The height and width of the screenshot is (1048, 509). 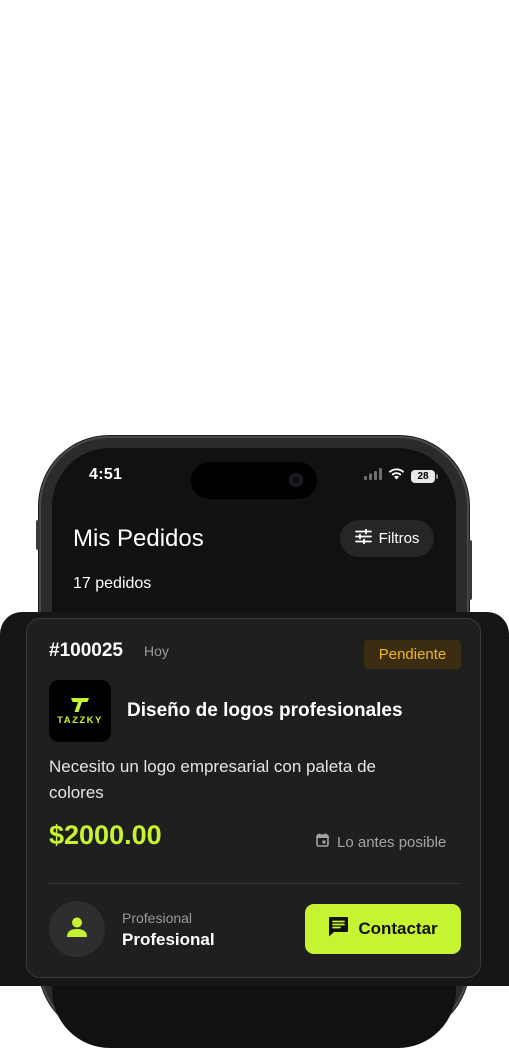 I want to click on professional-name: Profesional, so click(x=168, y=939).